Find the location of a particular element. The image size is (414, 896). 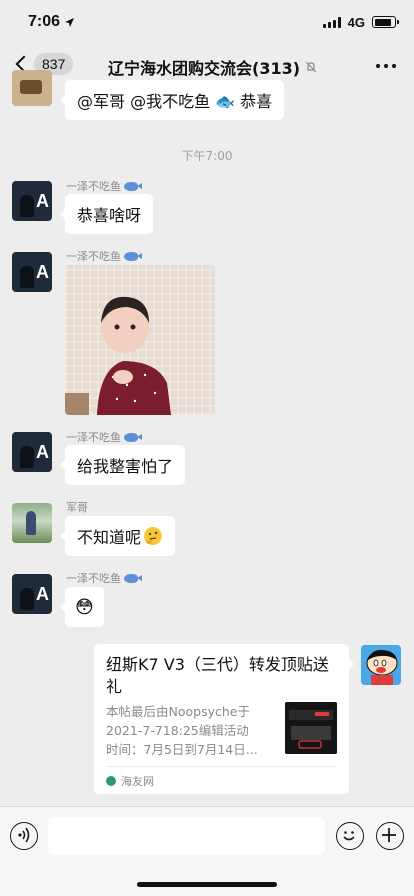

location-arrow-icon is located at coordinates (70, 22).